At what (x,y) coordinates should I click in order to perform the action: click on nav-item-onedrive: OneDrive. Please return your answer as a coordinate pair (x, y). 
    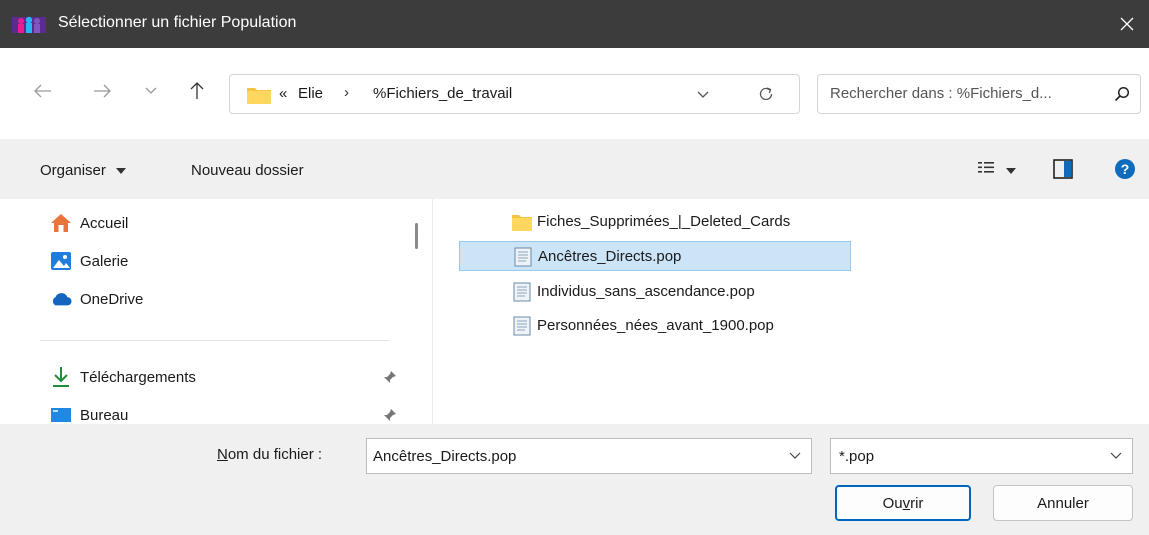
    Looking at the image, I should click on (96, 299).